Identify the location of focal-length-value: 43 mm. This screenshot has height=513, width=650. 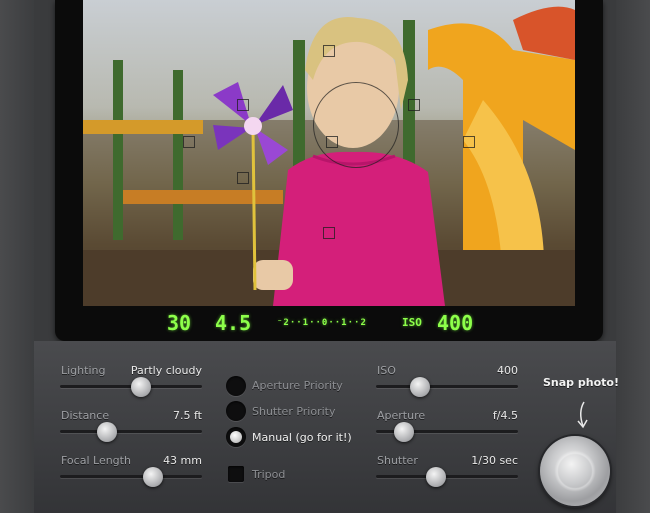
(182, 460).